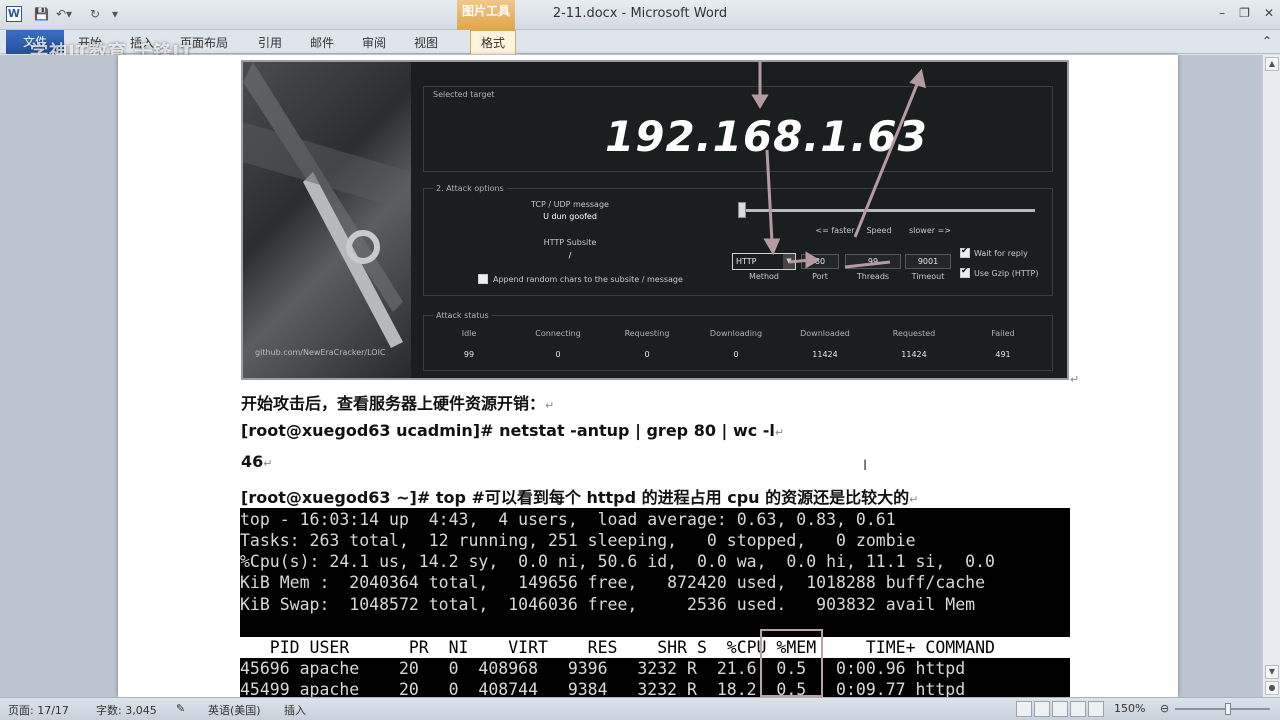  Describe the element at coordinates (426, 42) in the screenshot. I see `tab-view: 视图` at that location.